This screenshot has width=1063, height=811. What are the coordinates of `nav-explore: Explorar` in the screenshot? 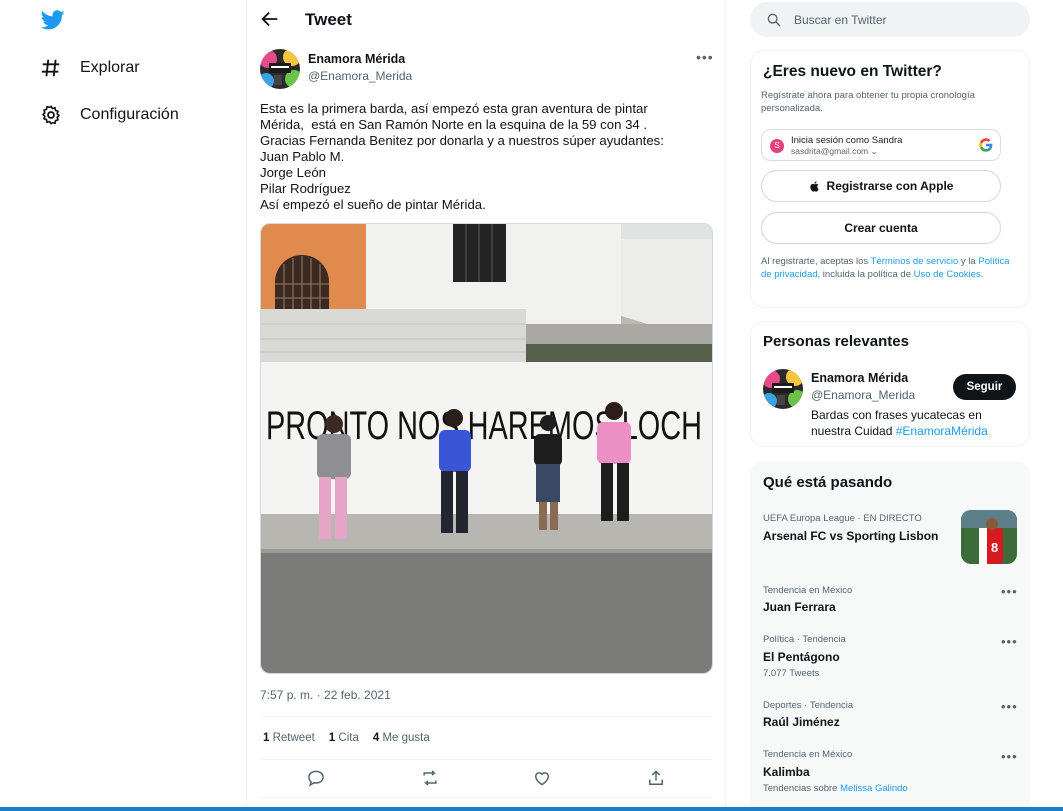 It's located at (90, 68).